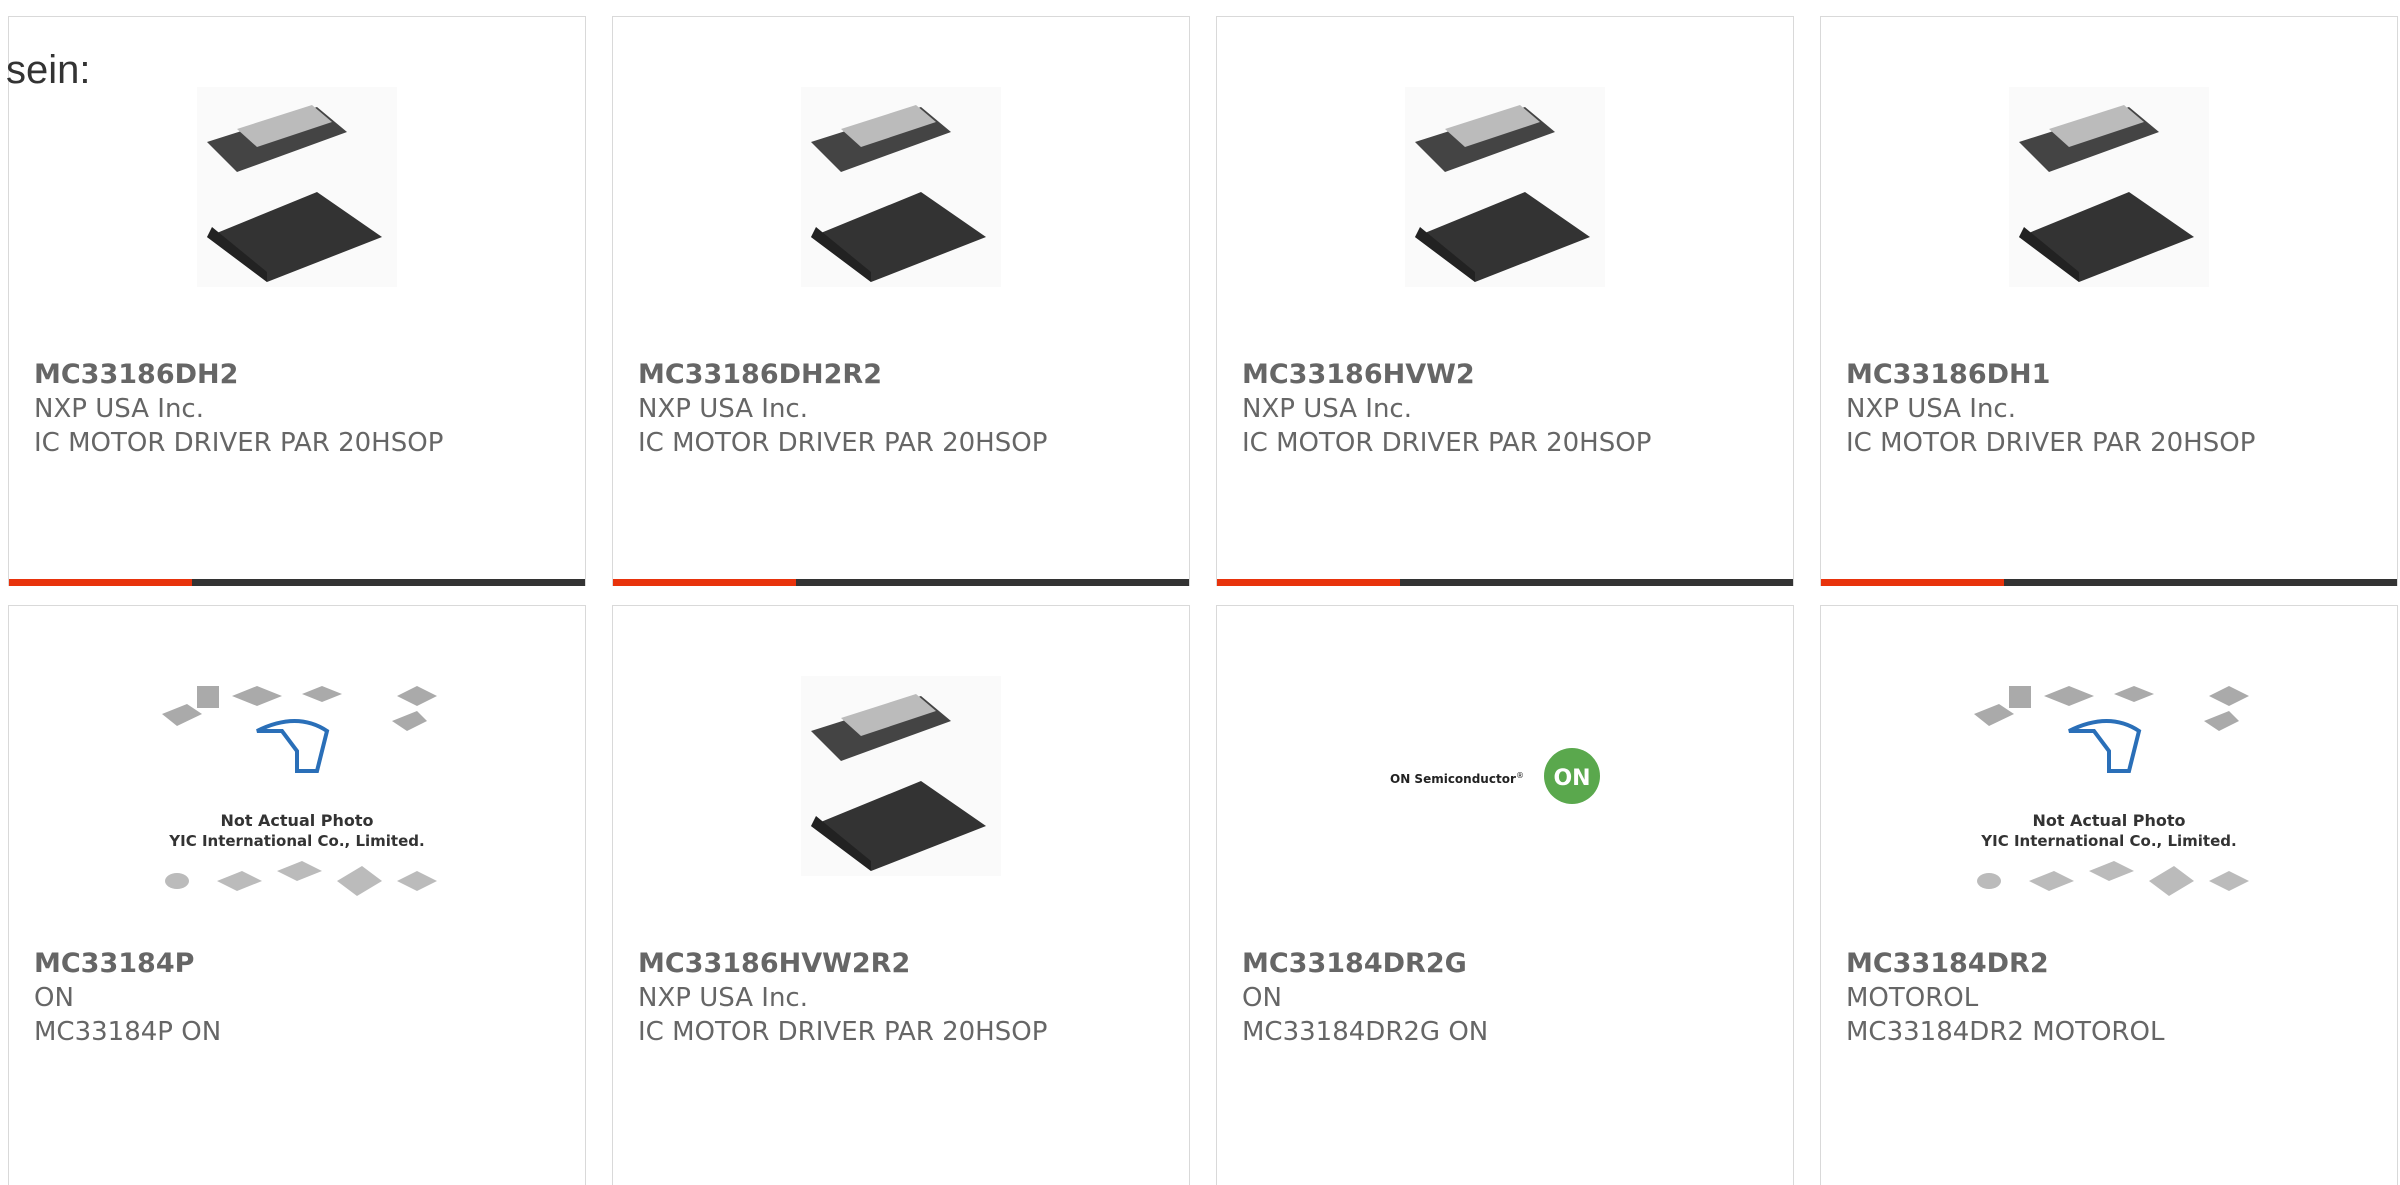 The height and width of the screenshot is (1185, 2400). What do you see at coordinates (1571, 778) in the screenshot?
I see `logo-mark: ON` at bounding box center [1571, 778].